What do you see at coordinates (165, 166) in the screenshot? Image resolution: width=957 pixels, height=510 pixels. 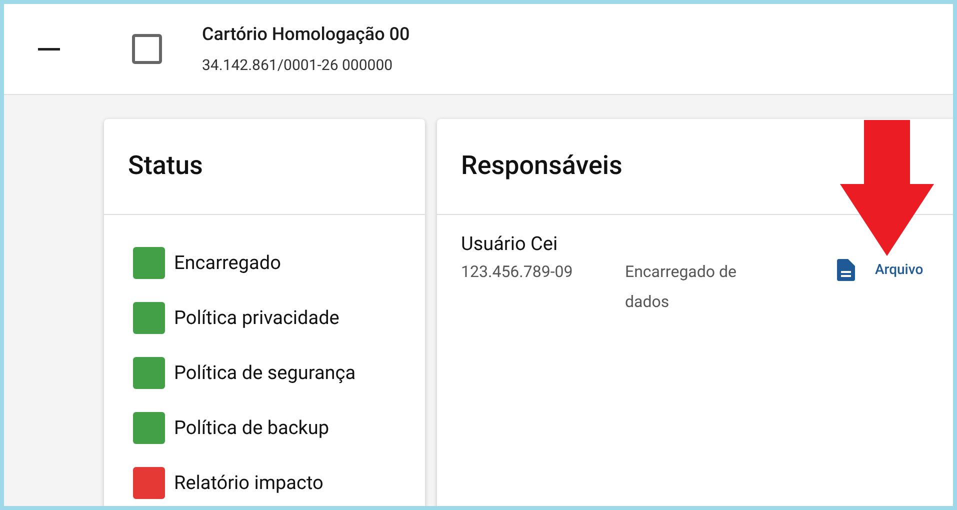 I see `card-title: Status` at bounding box center [165, 166].